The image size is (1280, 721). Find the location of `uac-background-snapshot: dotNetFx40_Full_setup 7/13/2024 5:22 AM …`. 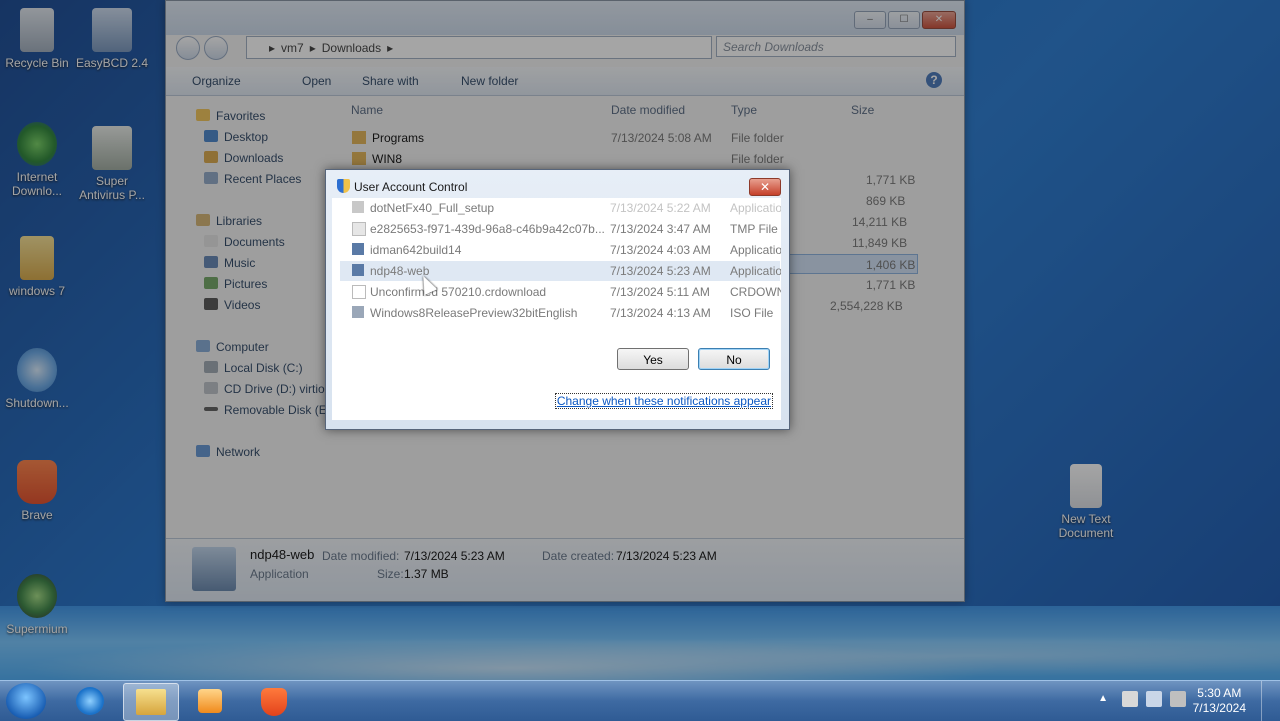

uac-background-snapshot: dotNetFx40_Full_setup 7/13/2024 5:22 AM … is located at coordinates (556, 309).